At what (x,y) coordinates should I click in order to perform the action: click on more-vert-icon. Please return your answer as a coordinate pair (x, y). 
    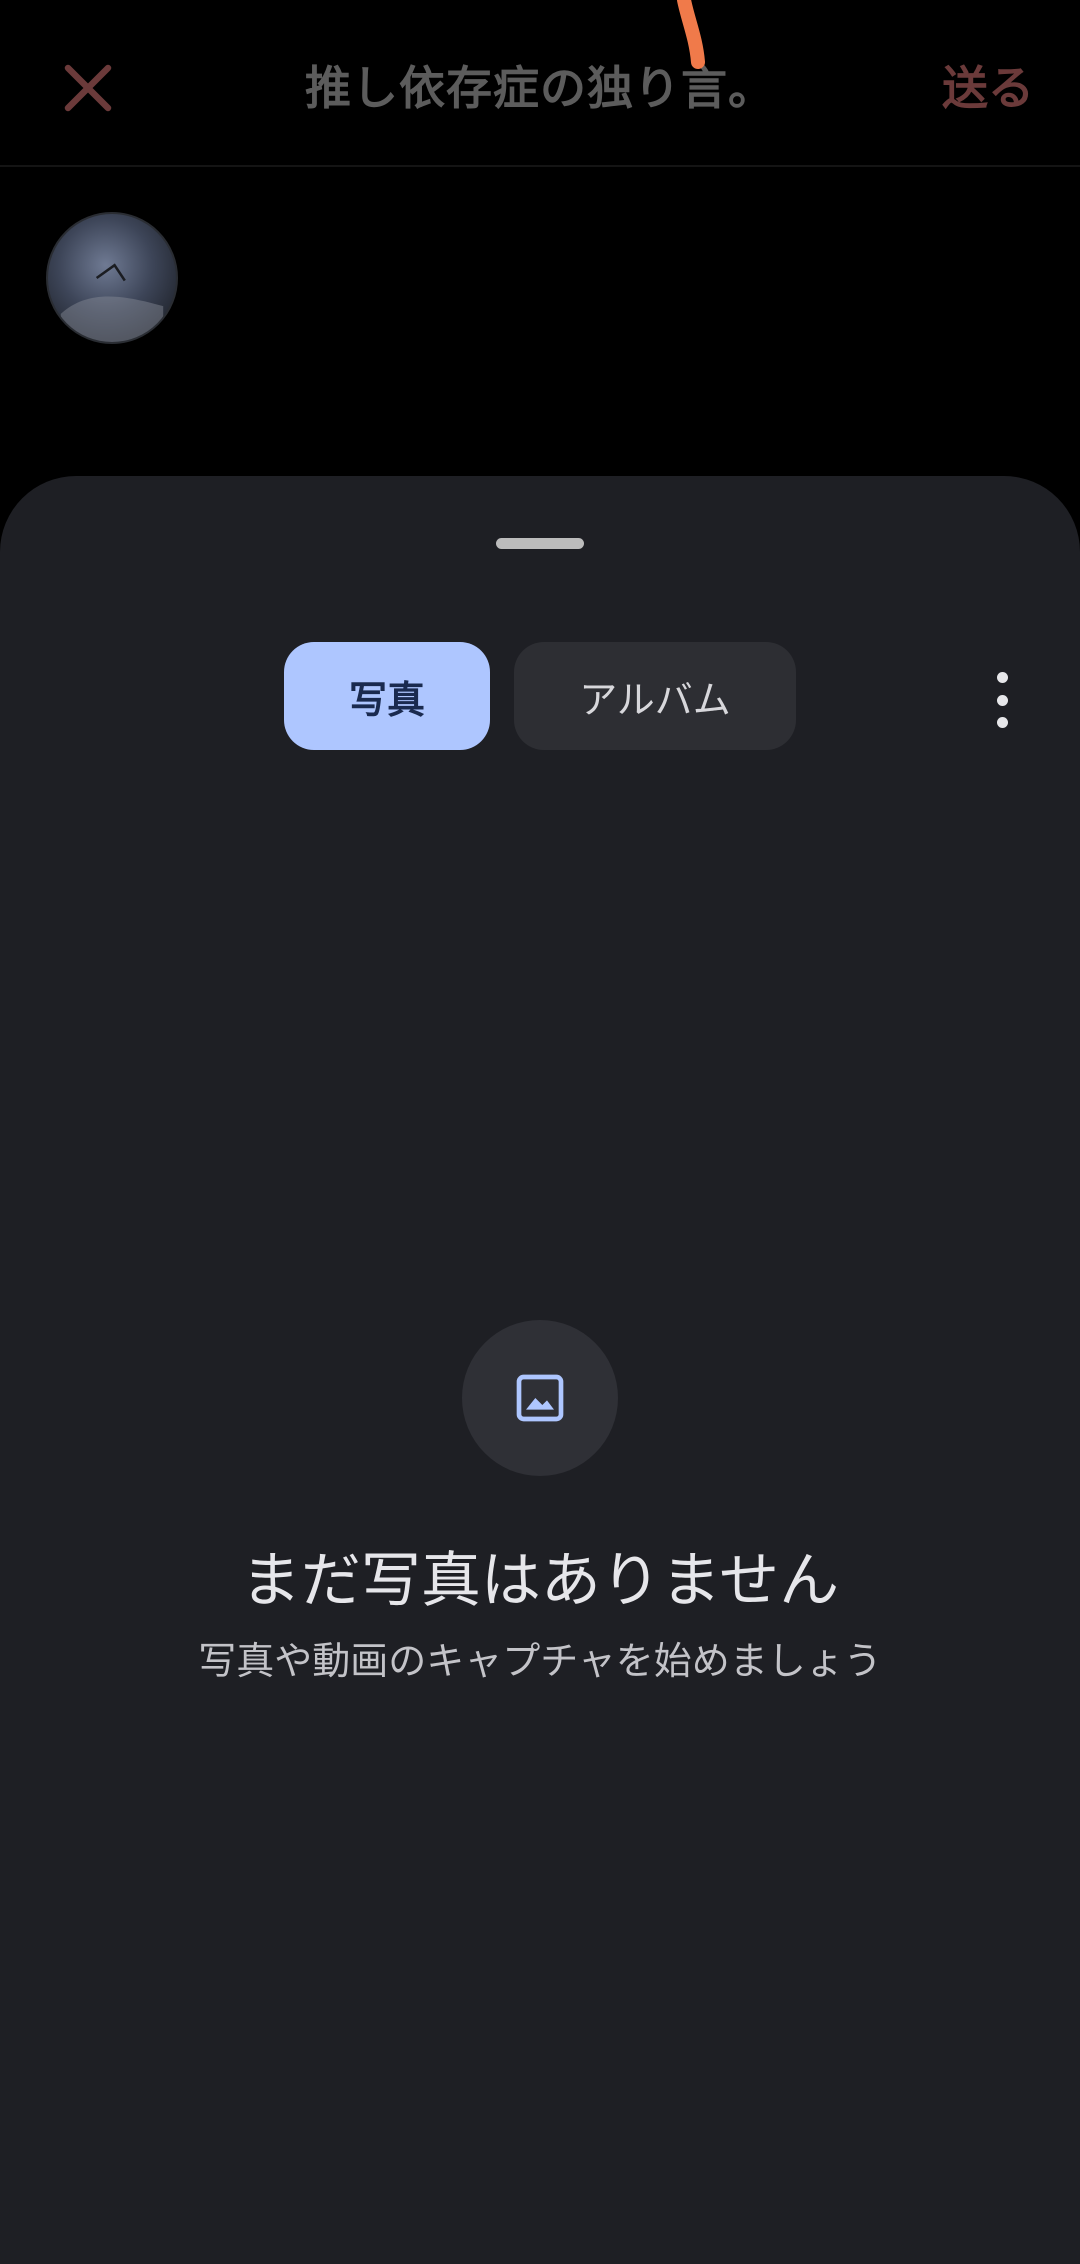
    Looking at the image, I should click on (1002, 700).